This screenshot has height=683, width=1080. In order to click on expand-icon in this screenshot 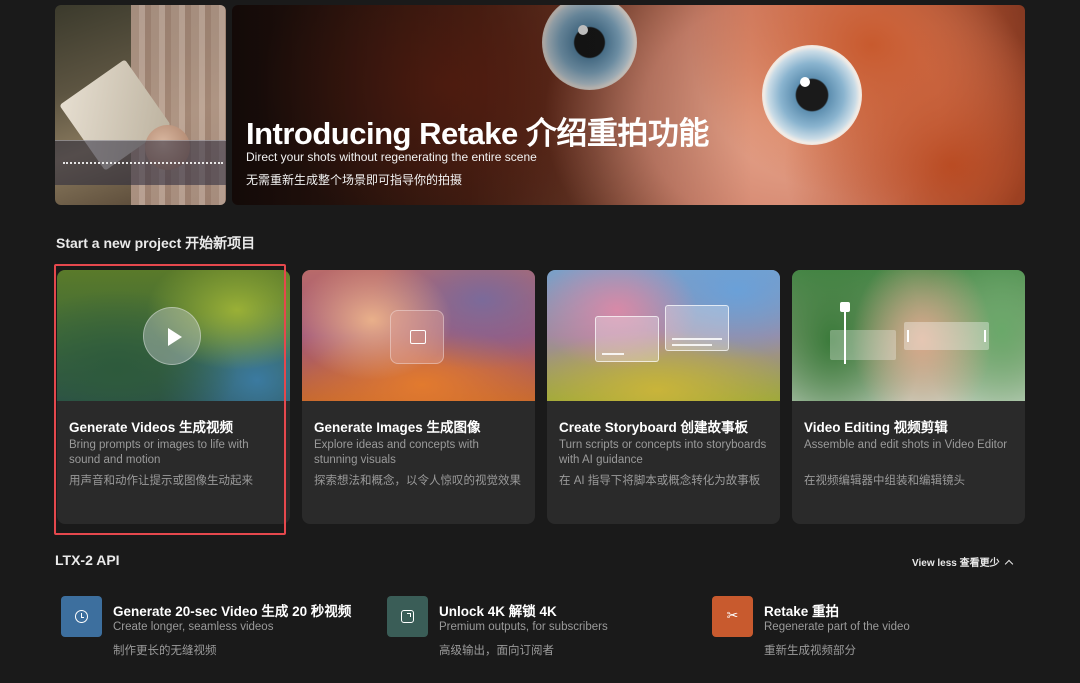, I will do `click(407, 616)`.